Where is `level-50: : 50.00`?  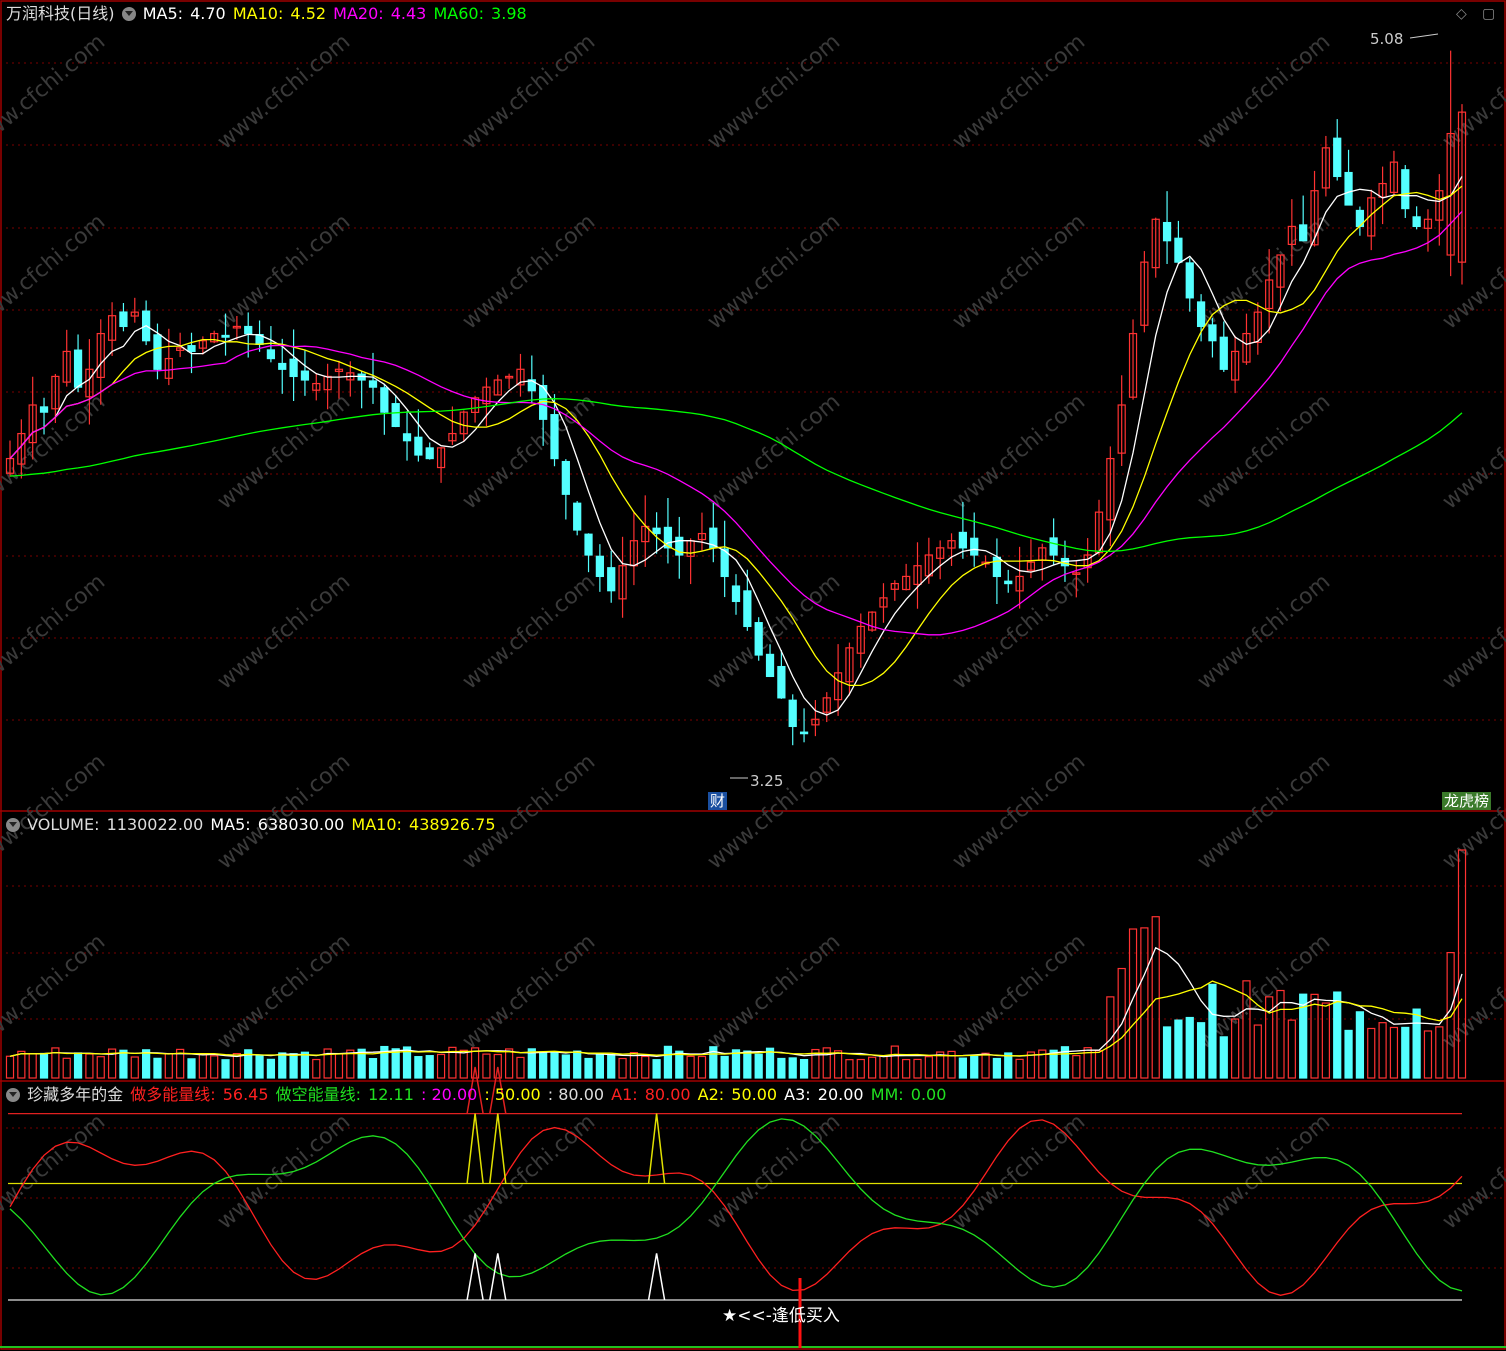
level-50: : 50.00 is located at coordinates (512, 1094).